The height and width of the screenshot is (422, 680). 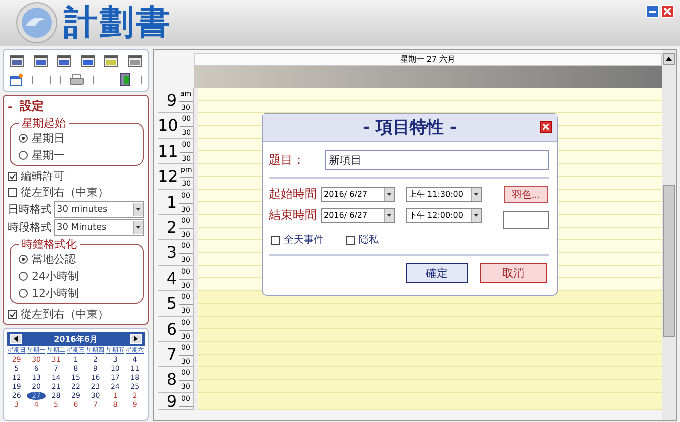 What do you see at coordinates (172, 279) in the screenshot?
I see `hour-label: 4` at bounding box center [172, 279].